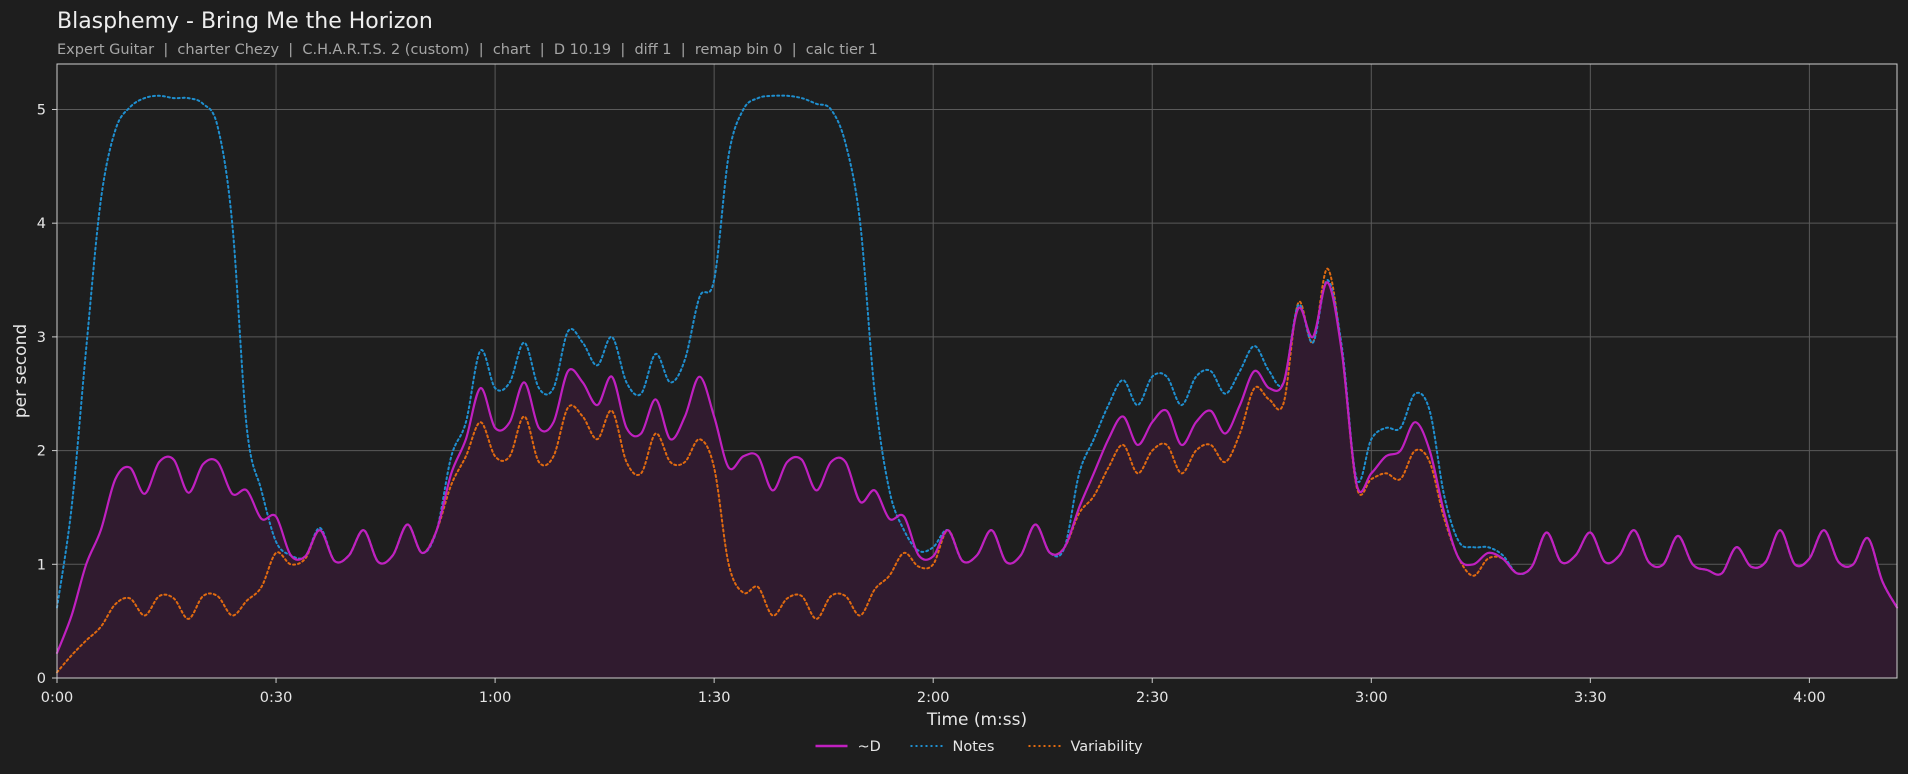 The height and width of the screenshot is (774, 1908). Describe the element at coordinates (1590, 698) in the screenshot. I see `x-tick-label: 3:30` at that location.